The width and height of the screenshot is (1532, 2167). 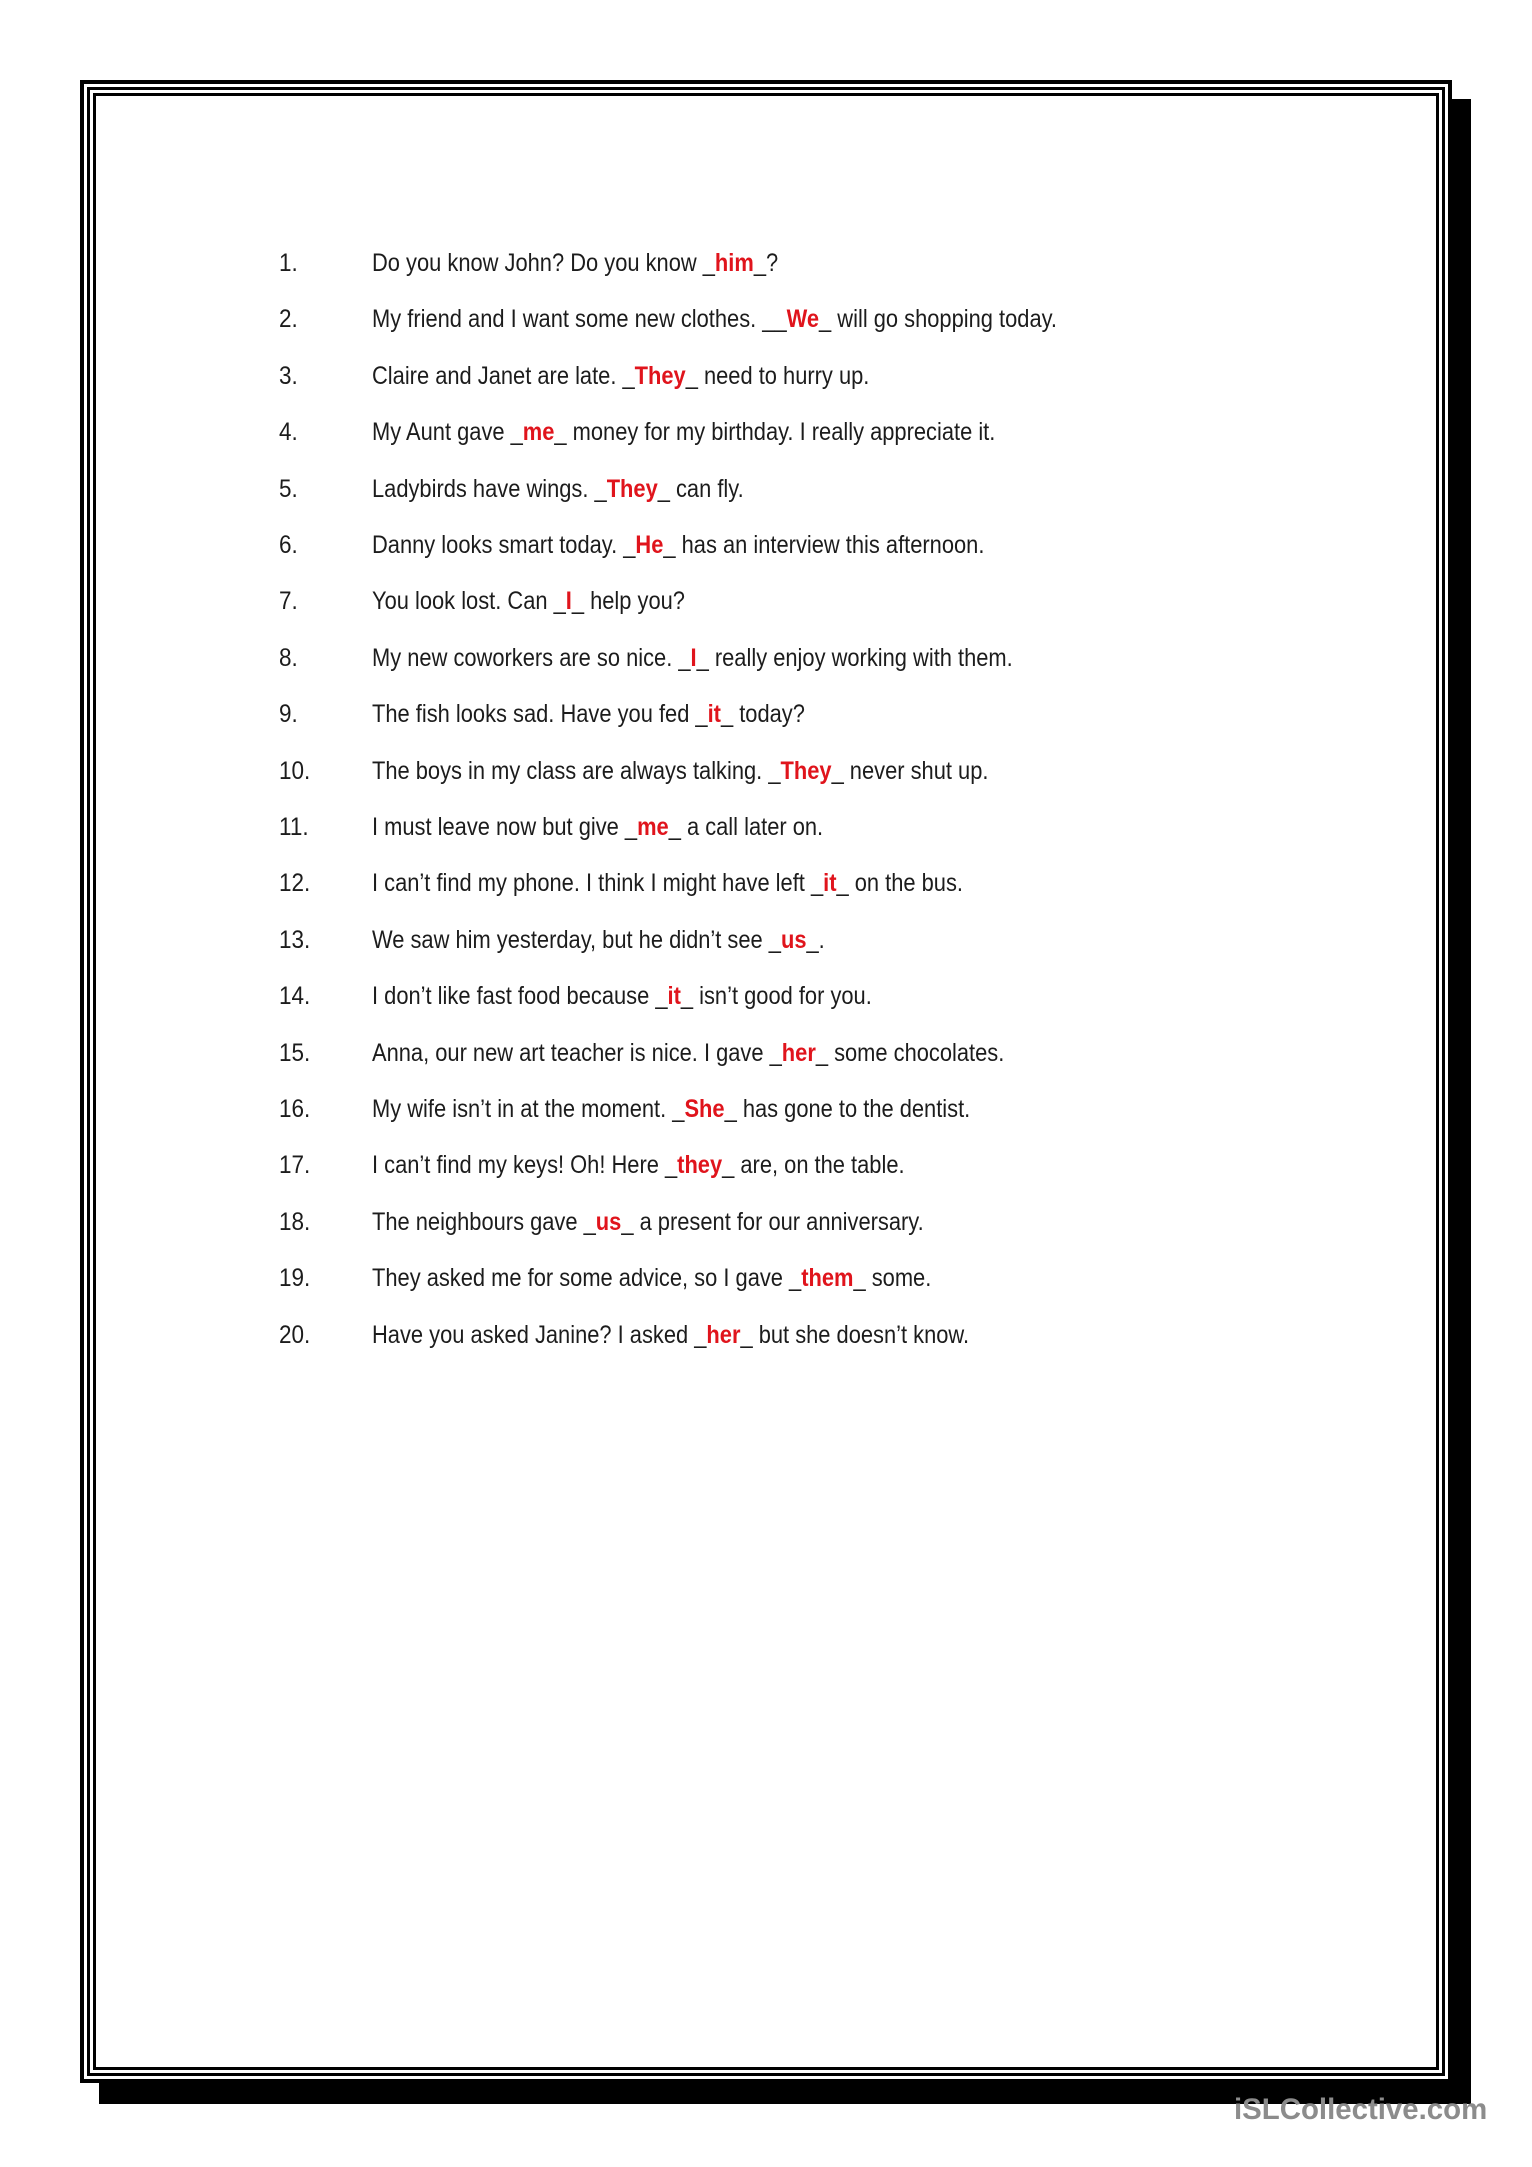 I want to click on sentence-before: My wife isn’t in at the moment. _, so click(x=528, y=1109).